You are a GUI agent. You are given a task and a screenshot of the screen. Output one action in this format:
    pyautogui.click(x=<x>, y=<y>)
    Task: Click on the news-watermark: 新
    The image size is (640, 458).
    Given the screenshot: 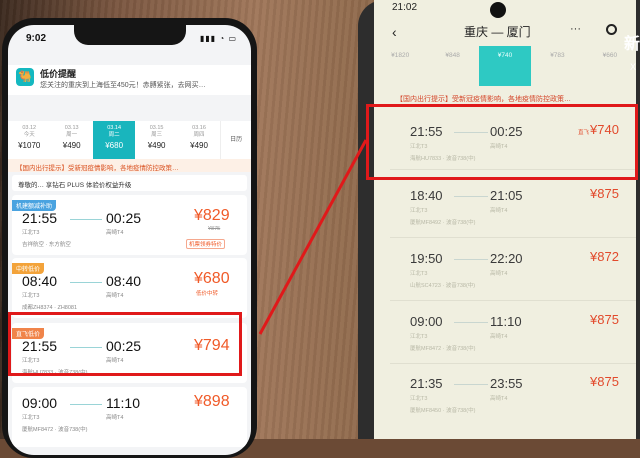 What is the action you would take?
    pyautogui.click(x=632, y=44)
    